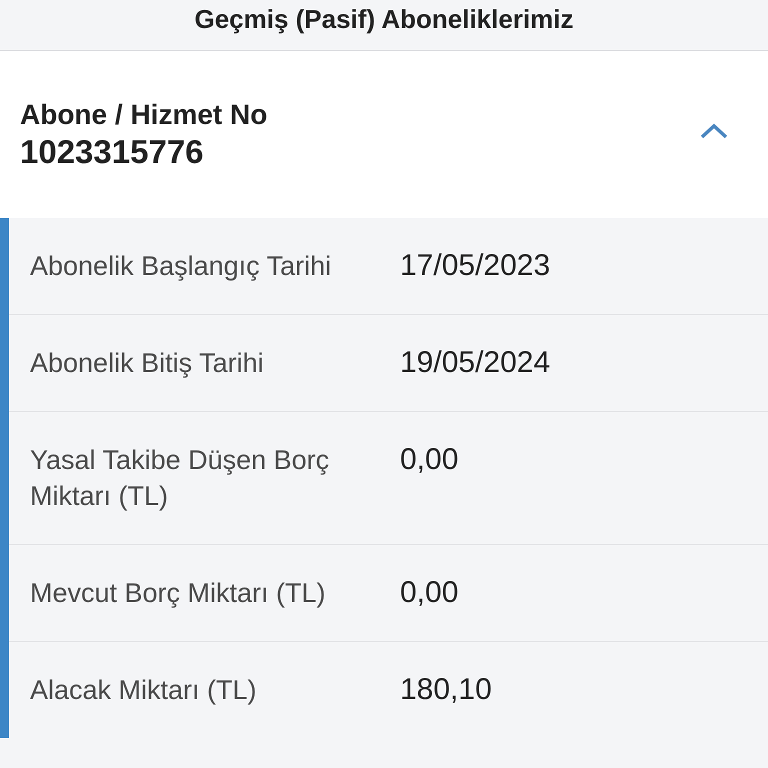  Describe the element at coordinates (475, 266) in the screenshot. I see `detail-value: 17/05/2023` at that location.